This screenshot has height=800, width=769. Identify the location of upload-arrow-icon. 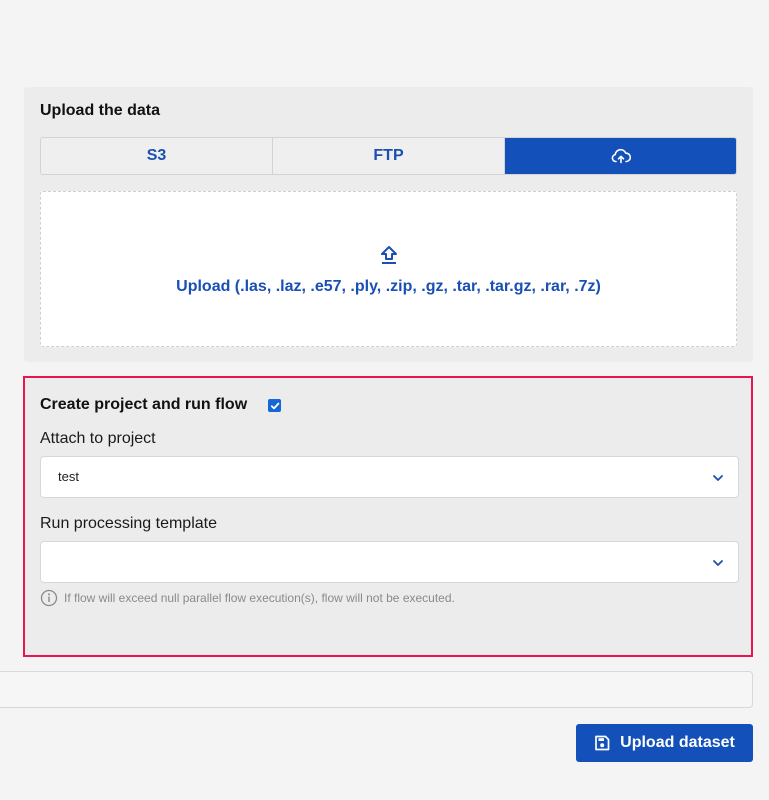
(389, 255).